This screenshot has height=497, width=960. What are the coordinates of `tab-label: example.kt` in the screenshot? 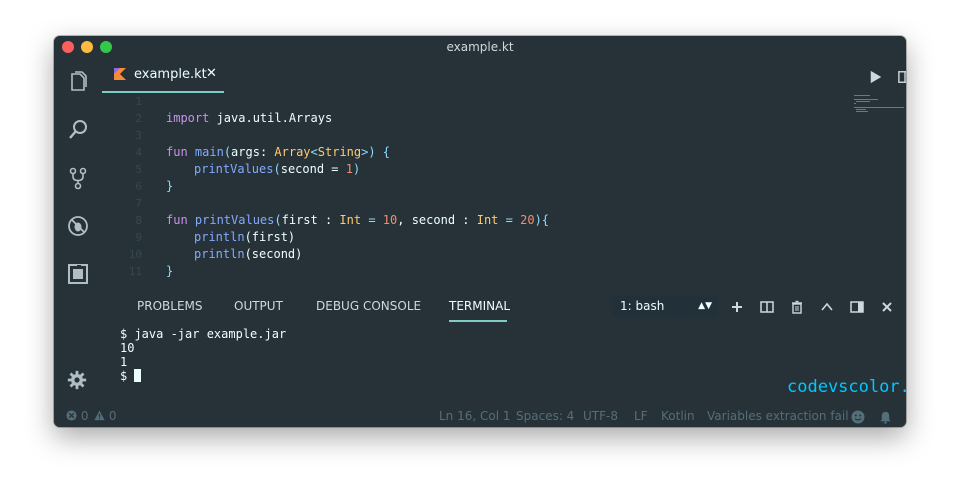 It's located at (170, 74).